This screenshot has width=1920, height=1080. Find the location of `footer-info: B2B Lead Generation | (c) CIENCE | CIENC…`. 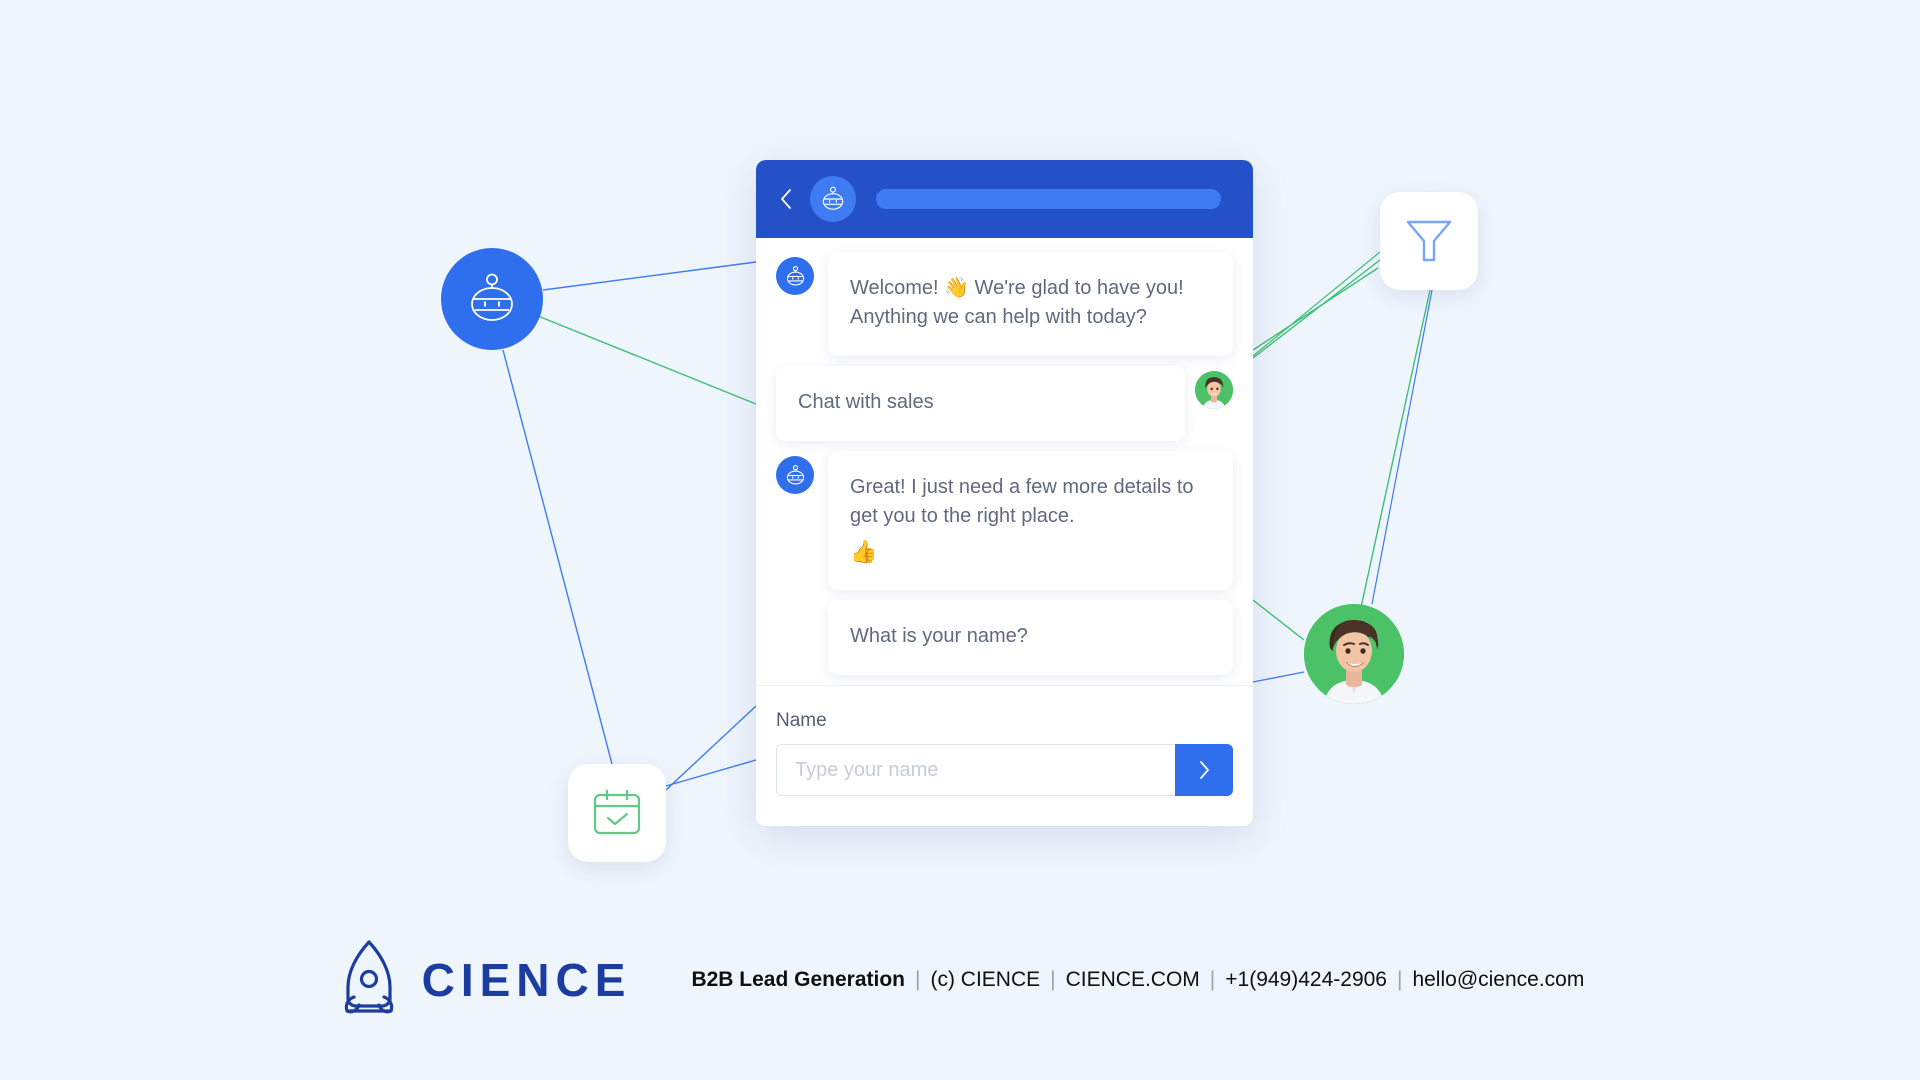

footer-info: B2B Lead Generation | (c) CIENCE | CIENC… is located at coordinates (1137, 980).